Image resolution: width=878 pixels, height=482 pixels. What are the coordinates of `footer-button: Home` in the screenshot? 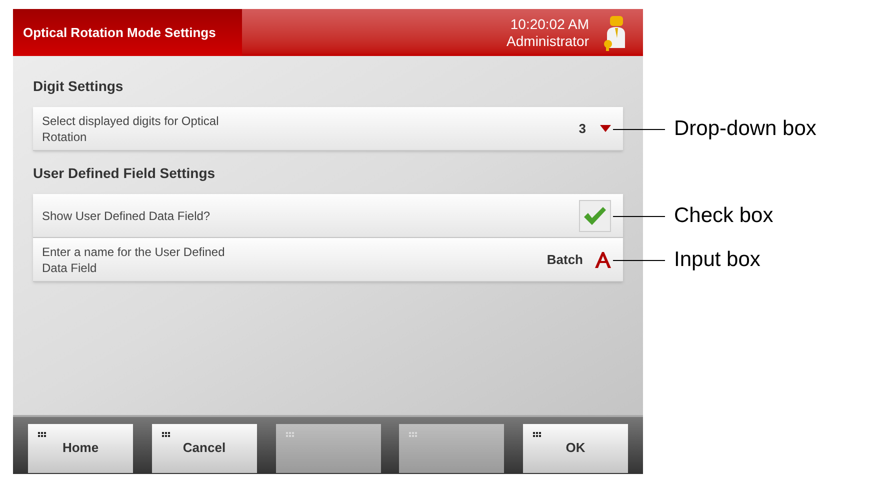 It's located at (80, 448).